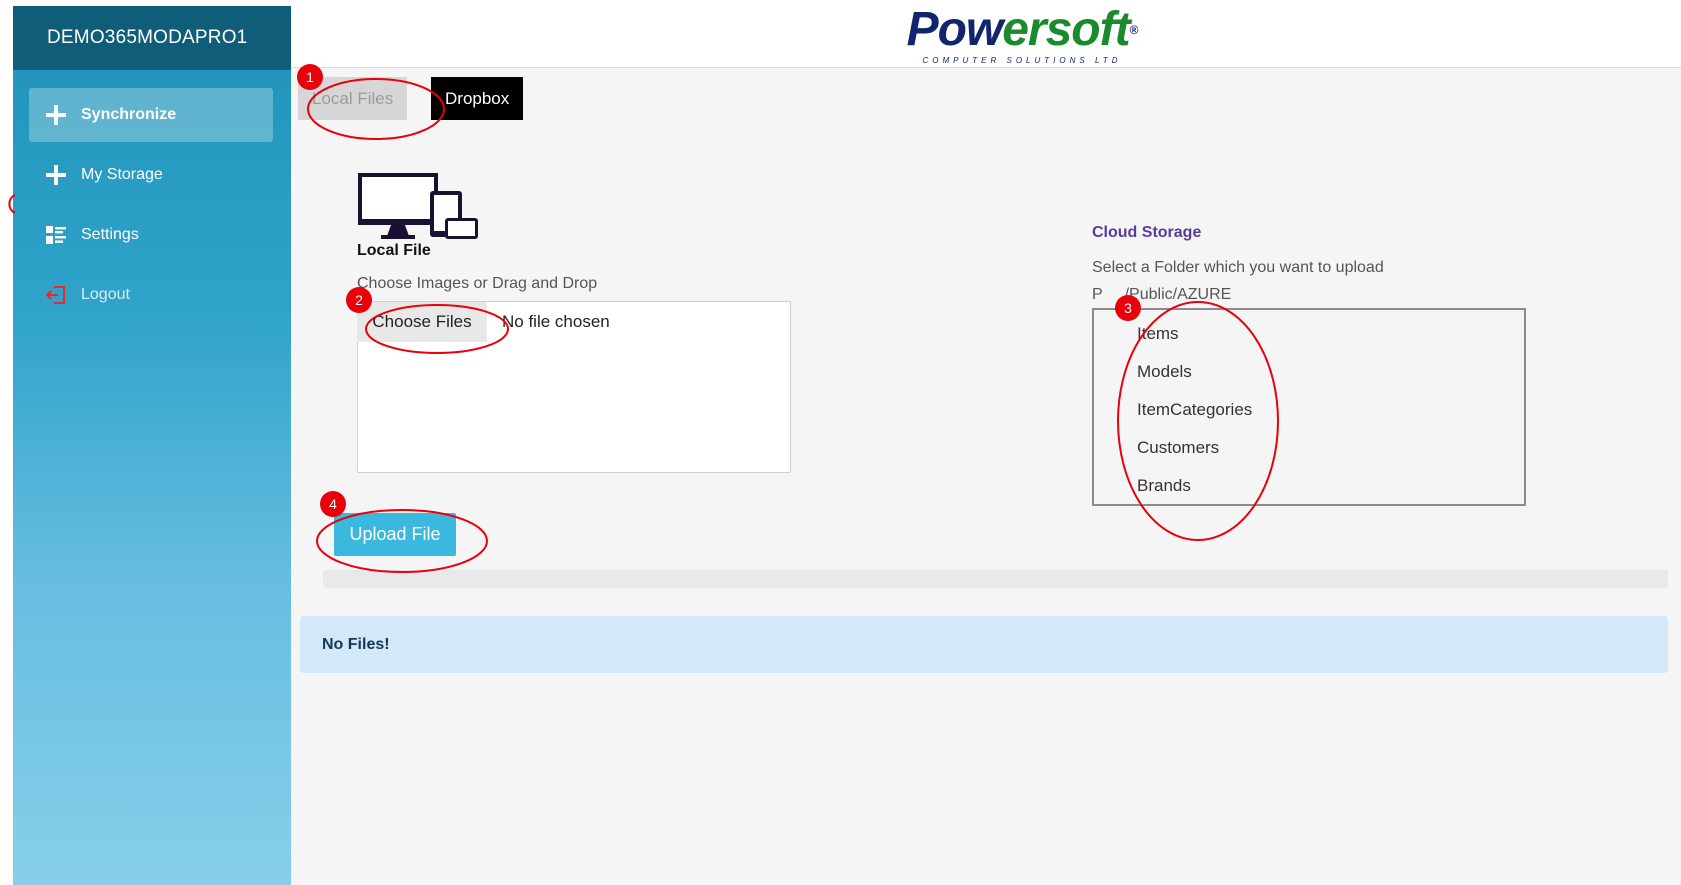 This screenshot has width=1681, height=885. I want to click on cloud-hint: Select a Folder which you want to upload, so click(1238, 267).